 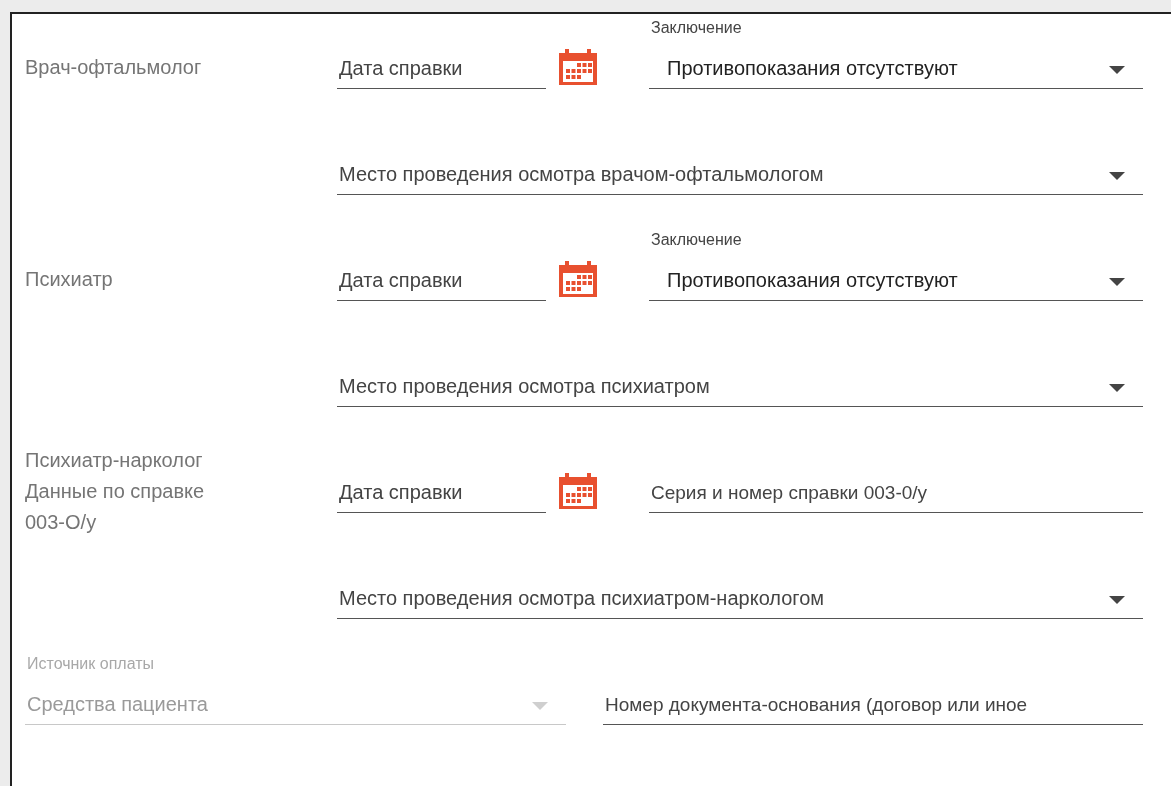 What do you see at coordinates (740, 597) in the screenshot?
I see `exam-place-select: Место проведения осмотра психиатром-наркологом` at bounding box center [740, 597].